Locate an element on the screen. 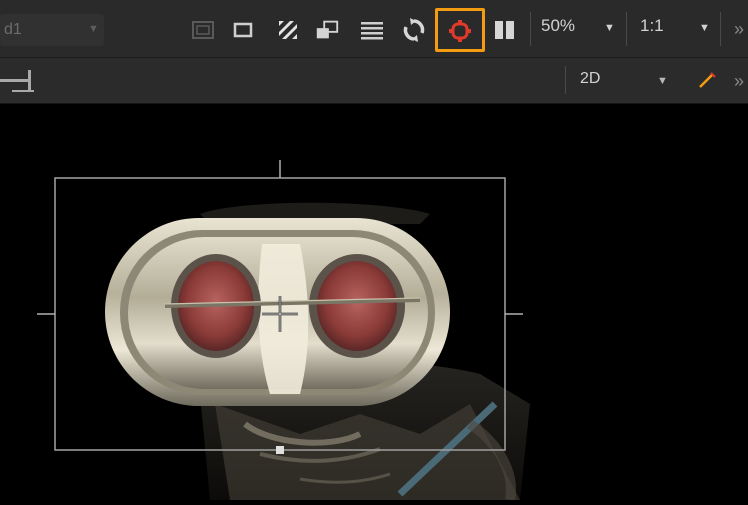  loop-icon is located at coordinates (414, 30).